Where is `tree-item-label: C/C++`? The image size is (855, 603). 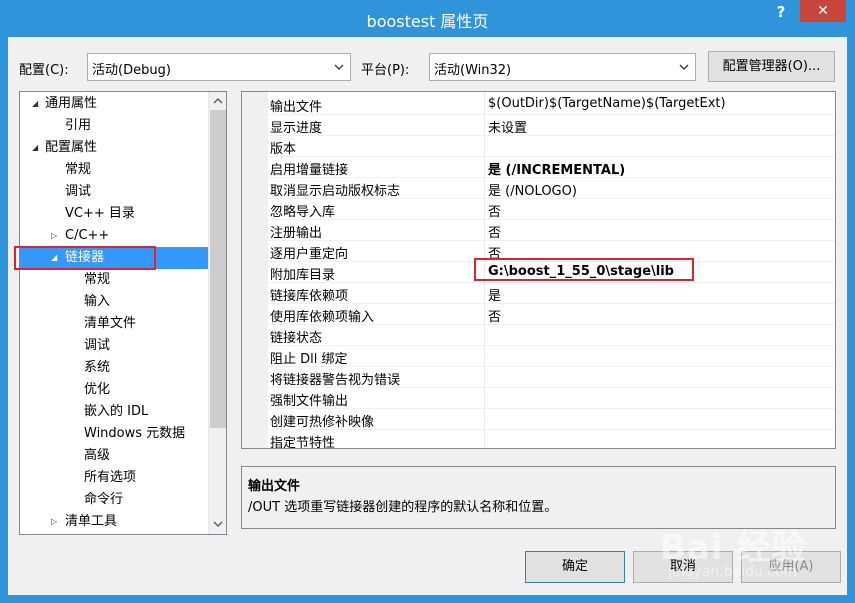
tree-item-label: C/C++ is located at coordinates (87, 235).